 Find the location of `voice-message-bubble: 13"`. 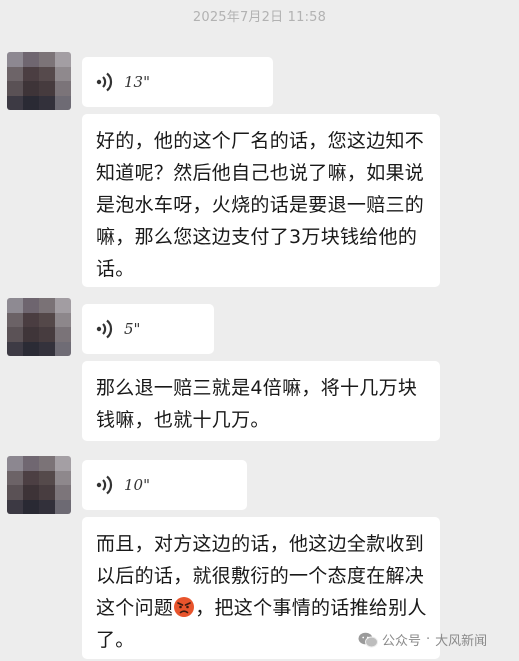

voice-message-bubble: 13" is located at coordinates (177, 82).